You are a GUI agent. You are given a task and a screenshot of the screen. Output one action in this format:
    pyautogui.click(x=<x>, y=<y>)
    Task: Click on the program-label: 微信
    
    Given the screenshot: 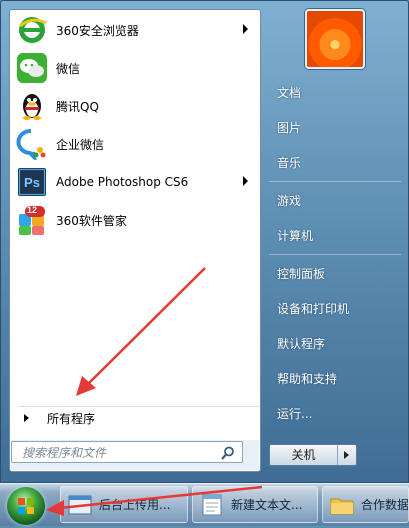 What is the action you would take?
    pyautogui.click(x=68, y=68)
    